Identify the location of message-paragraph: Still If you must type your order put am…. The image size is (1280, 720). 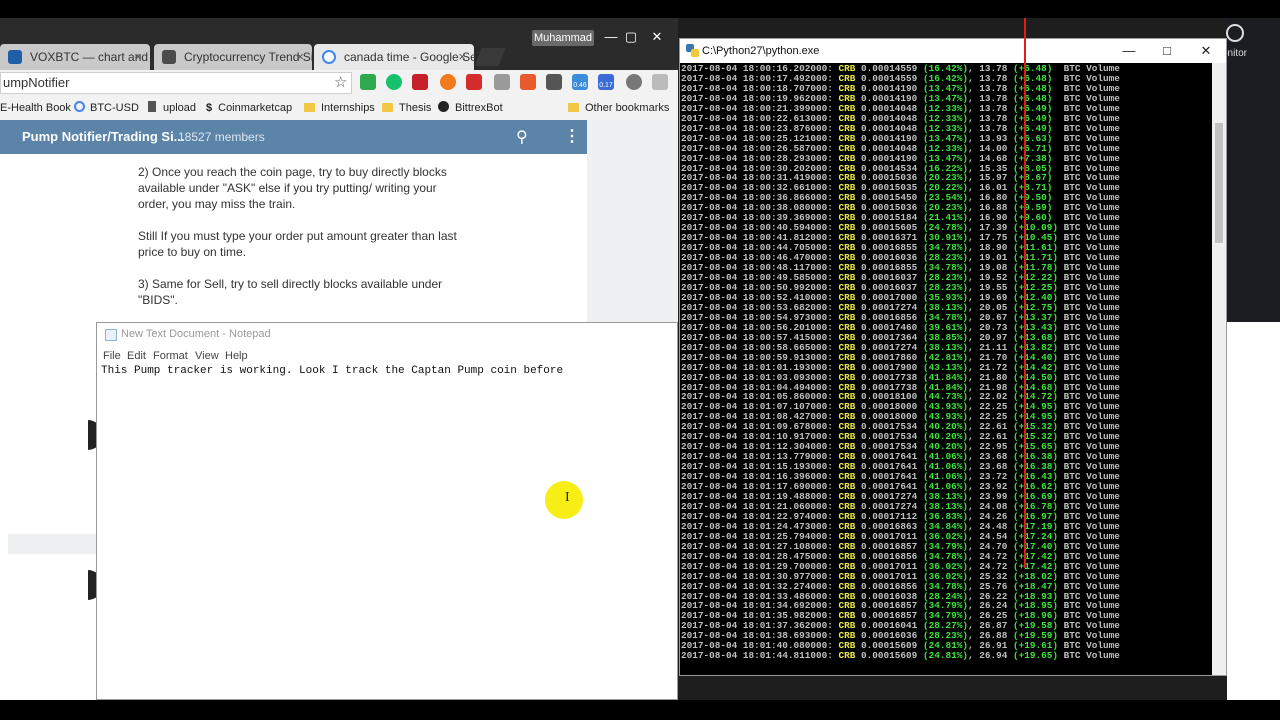
(297, 244).